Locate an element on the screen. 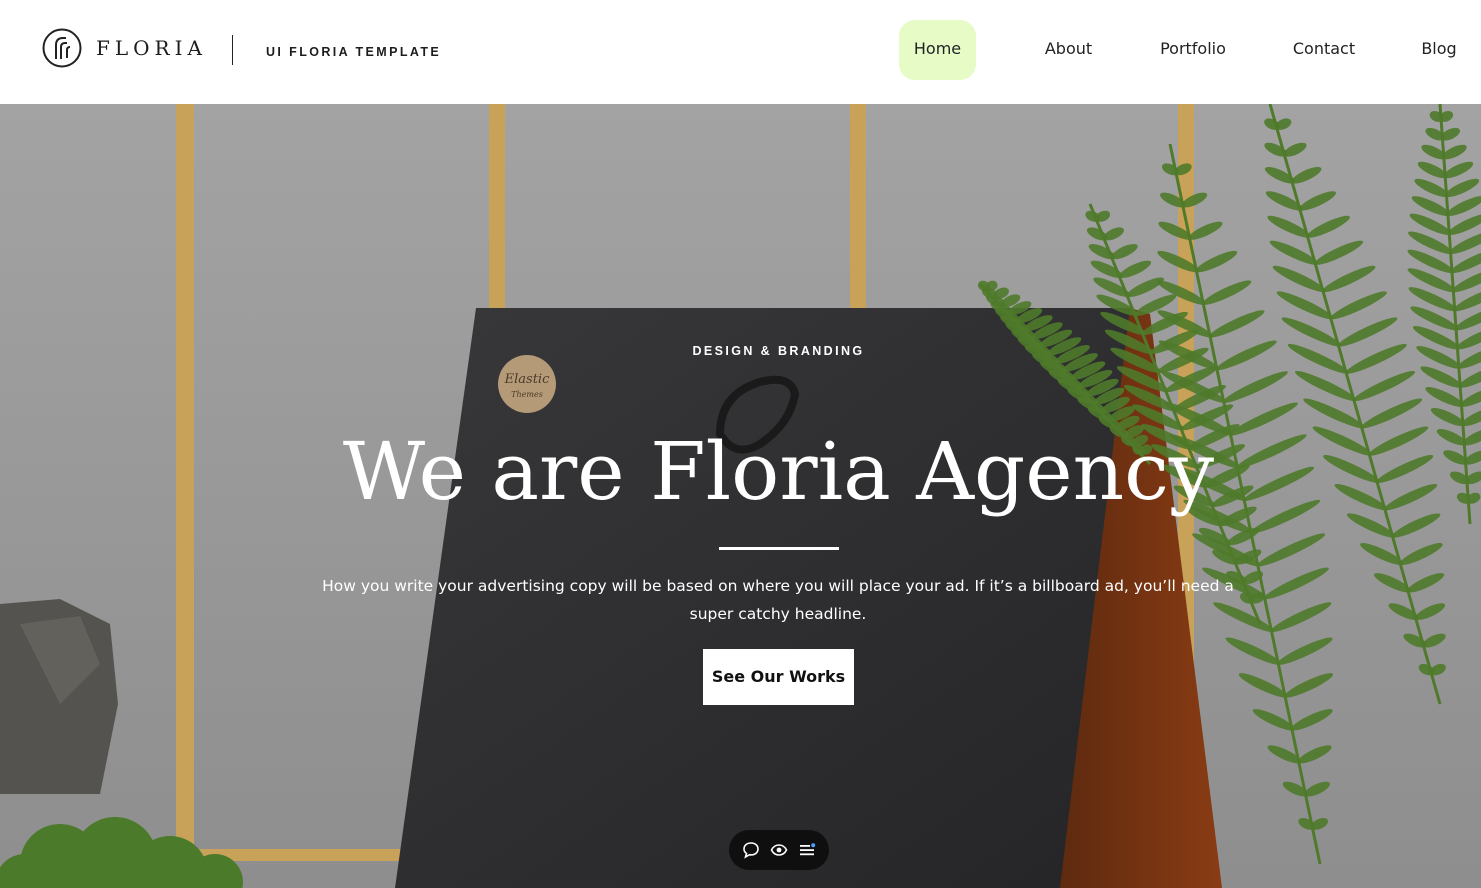 The image size is (1481, 888). eye-icon is located at coordinates (779, 850).